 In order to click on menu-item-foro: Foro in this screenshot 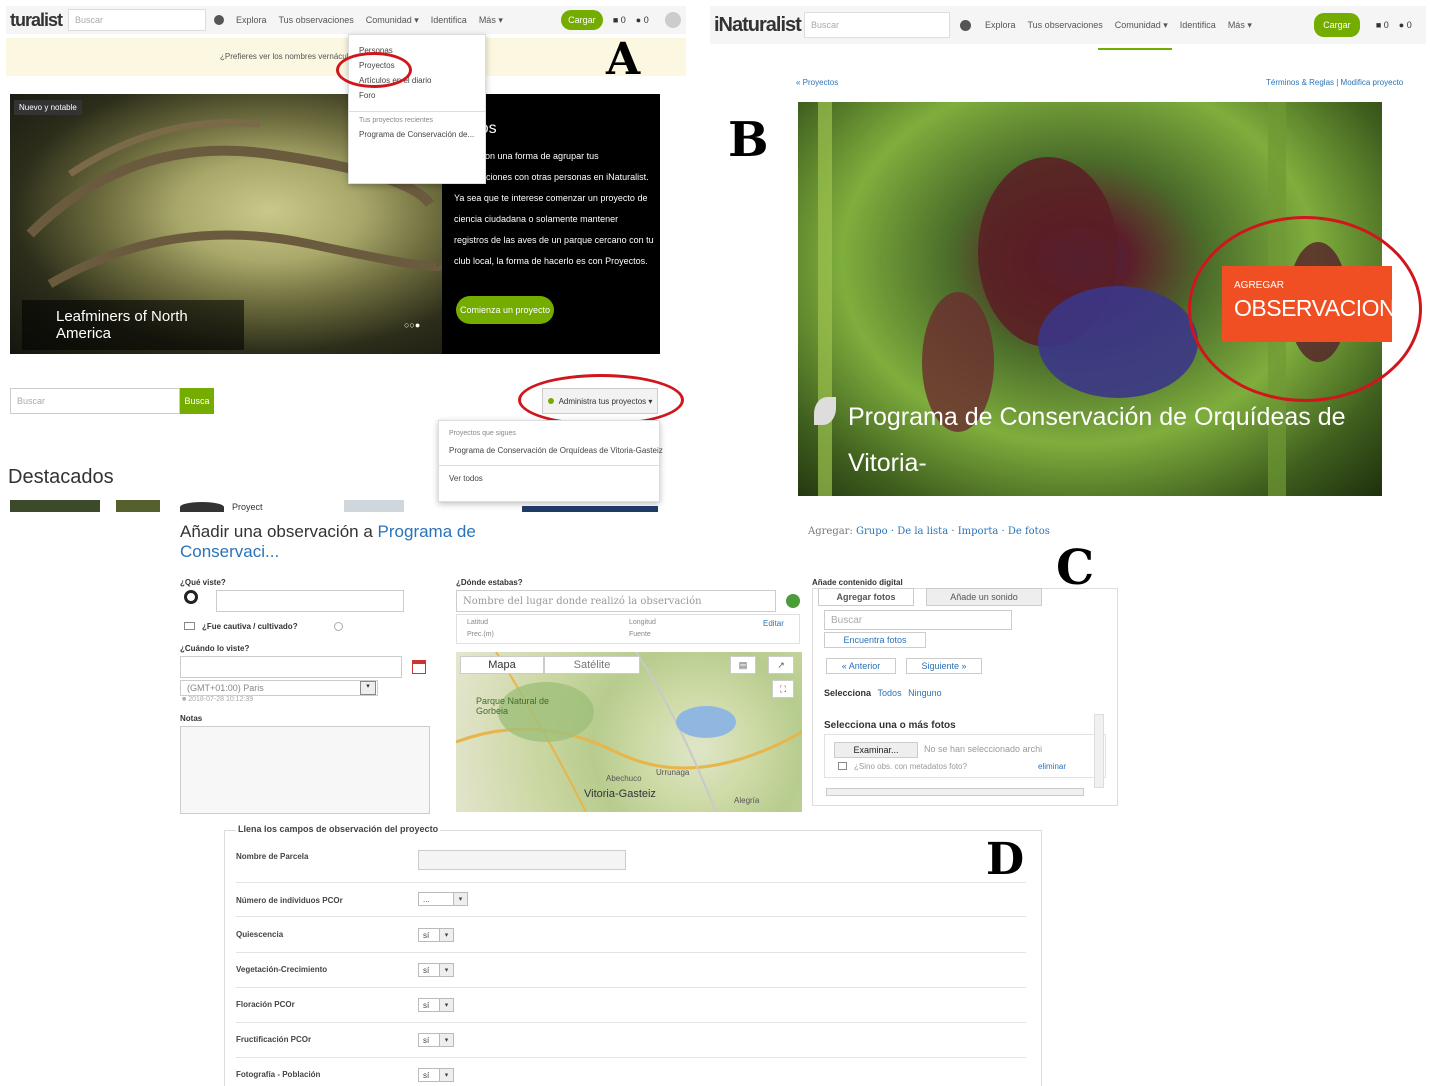, I will do `click(417, 95)`.